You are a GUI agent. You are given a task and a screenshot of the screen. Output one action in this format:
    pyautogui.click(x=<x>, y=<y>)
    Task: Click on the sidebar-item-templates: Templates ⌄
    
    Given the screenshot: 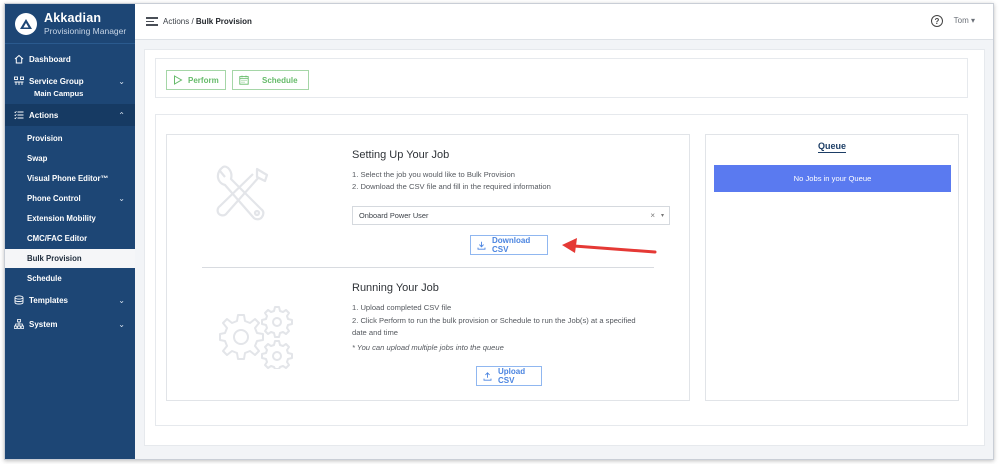 What is the action you would take?
    pyautogui.click(x=70, y=300)
    